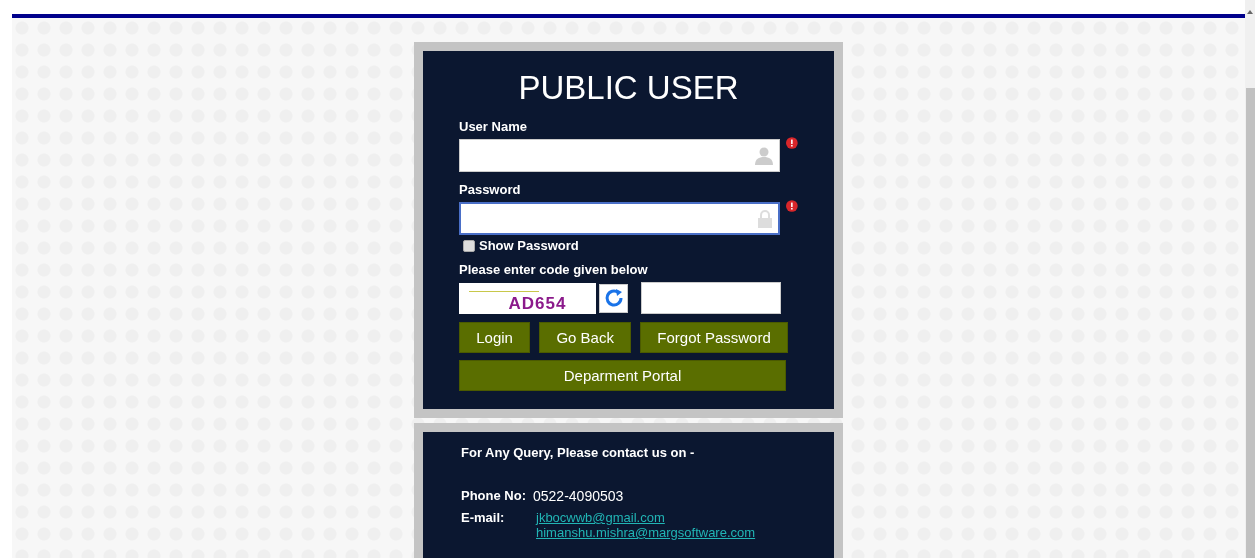  What do you see at coordinates (493, 127) in the screenshot?
I see `field-label: User Name` at bounding box center [493, 127].